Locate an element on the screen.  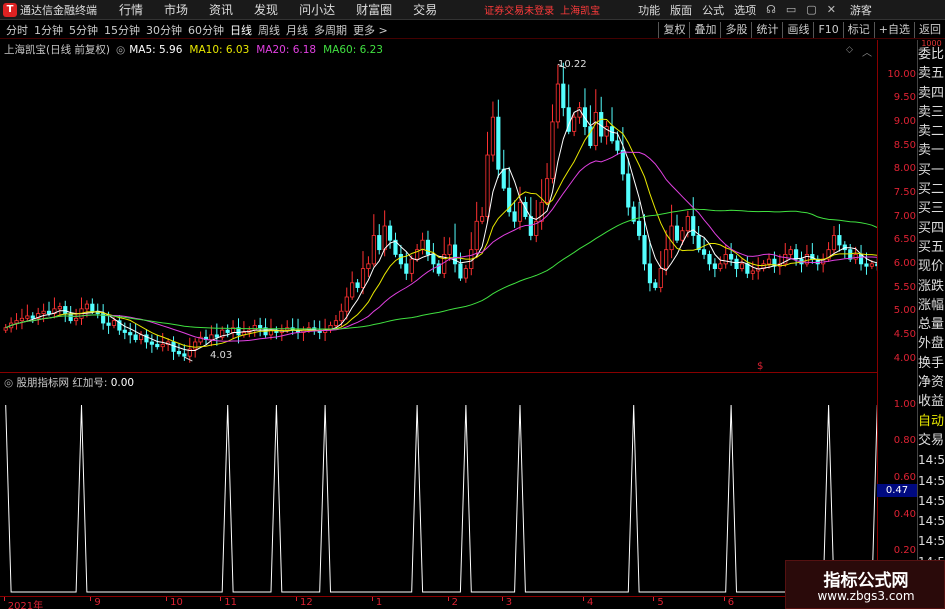
chevron-up-icon: ︿ is located at coordinates (867, 51).